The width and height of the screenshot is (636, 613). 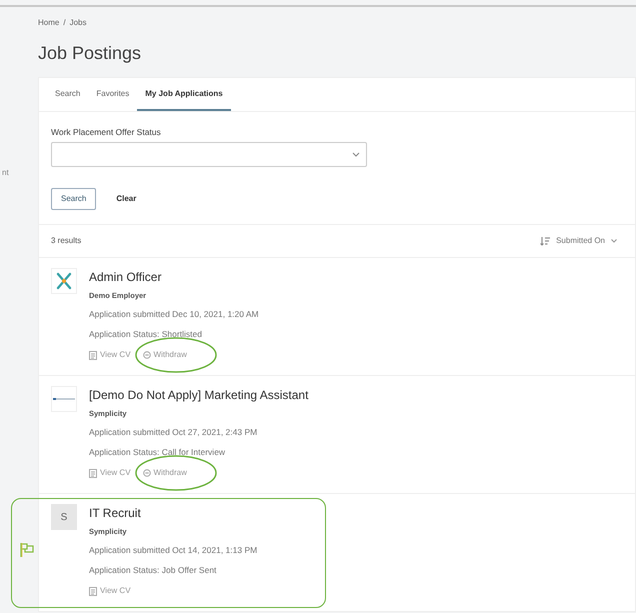 I want to click on field-label: Work Placement Offer Status, so click(x=106, y=132).